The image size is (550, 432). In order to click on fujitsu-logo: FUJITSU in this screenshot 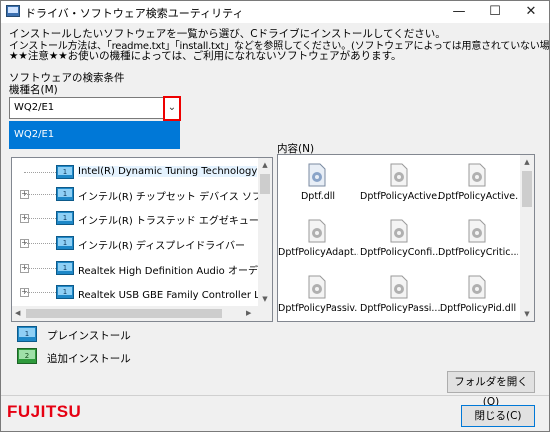, I will do `click(44, 411)`.